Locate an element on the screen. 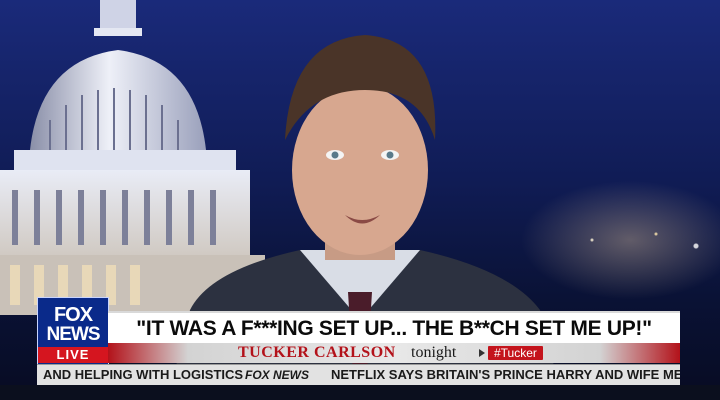 This screenshot has width=720, height=400. show-name-bar: TUCKER CARLSON tonight #Tucker is located at coordinates (394, 353).